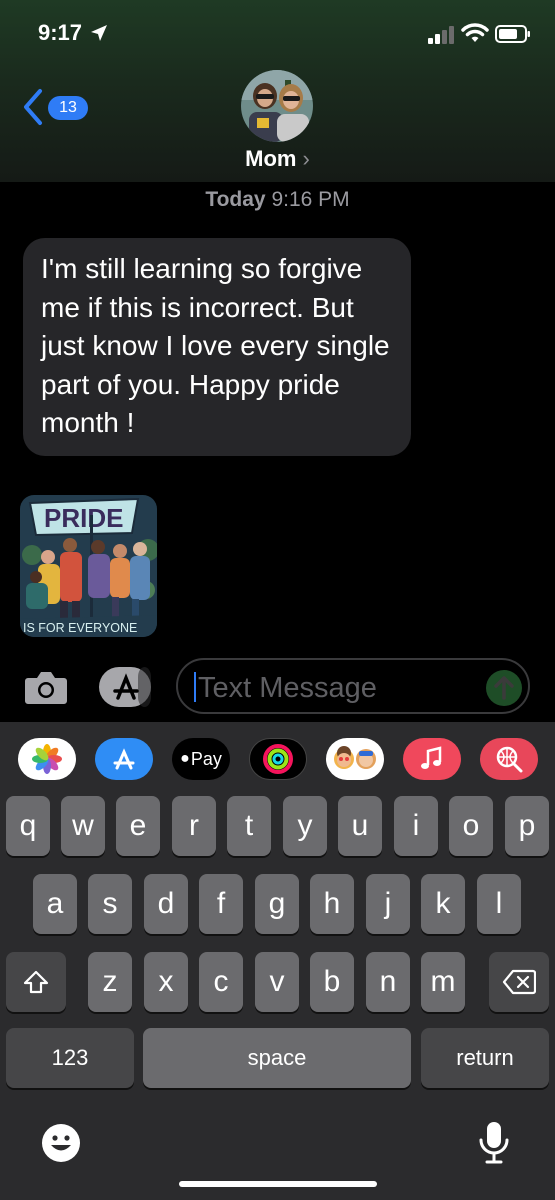  I want to click on status-time: 9:17, so click(60, 32).